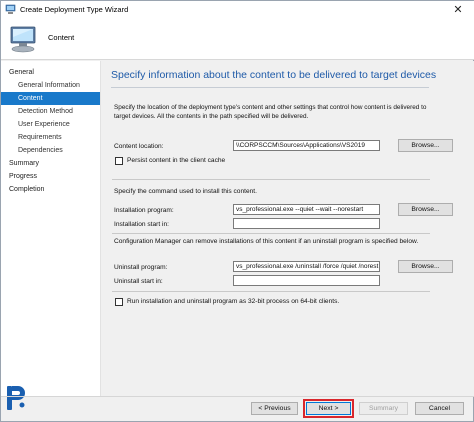  I want to click on installation-start-in-input, so click(306, 223).